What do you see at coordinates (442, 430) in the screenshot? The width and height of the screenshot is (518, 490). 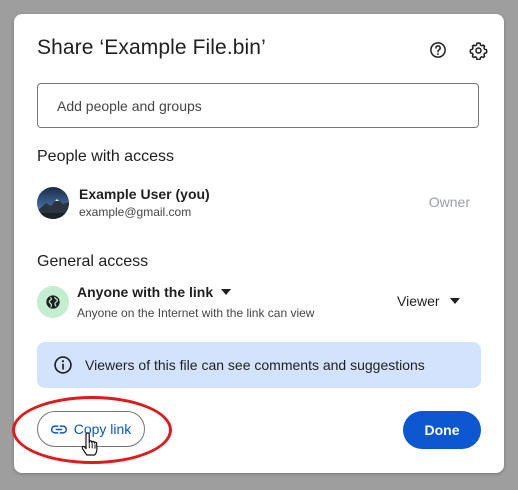 I see `done-button: Done` at bounding box center [442, 430].